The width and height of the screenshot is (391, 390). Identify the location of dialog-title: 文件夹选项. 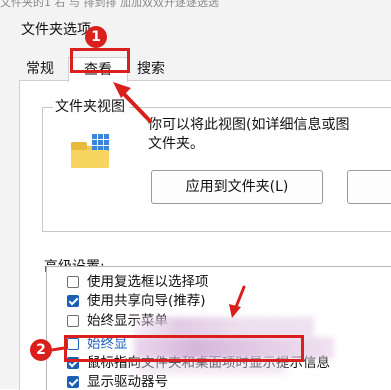
(56, 30).